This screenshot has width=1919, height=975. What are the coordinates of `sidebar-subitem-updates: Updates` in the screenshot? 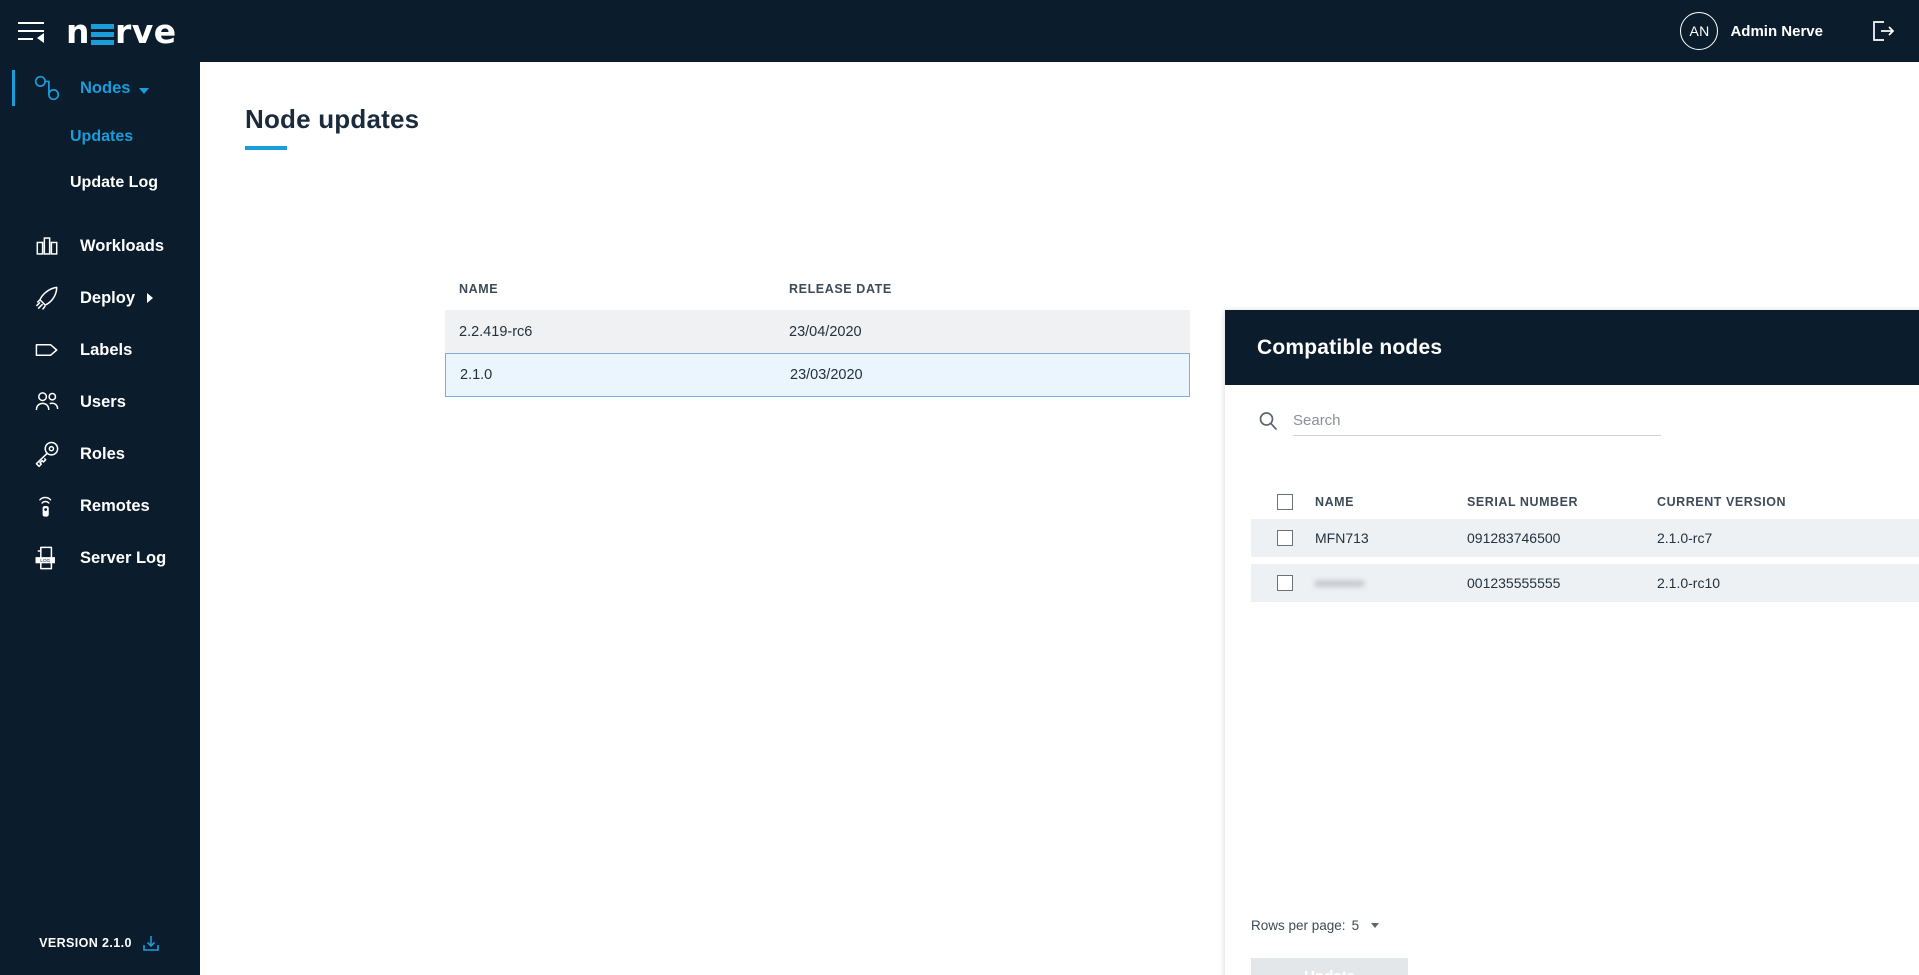 It's located at (100, 137).